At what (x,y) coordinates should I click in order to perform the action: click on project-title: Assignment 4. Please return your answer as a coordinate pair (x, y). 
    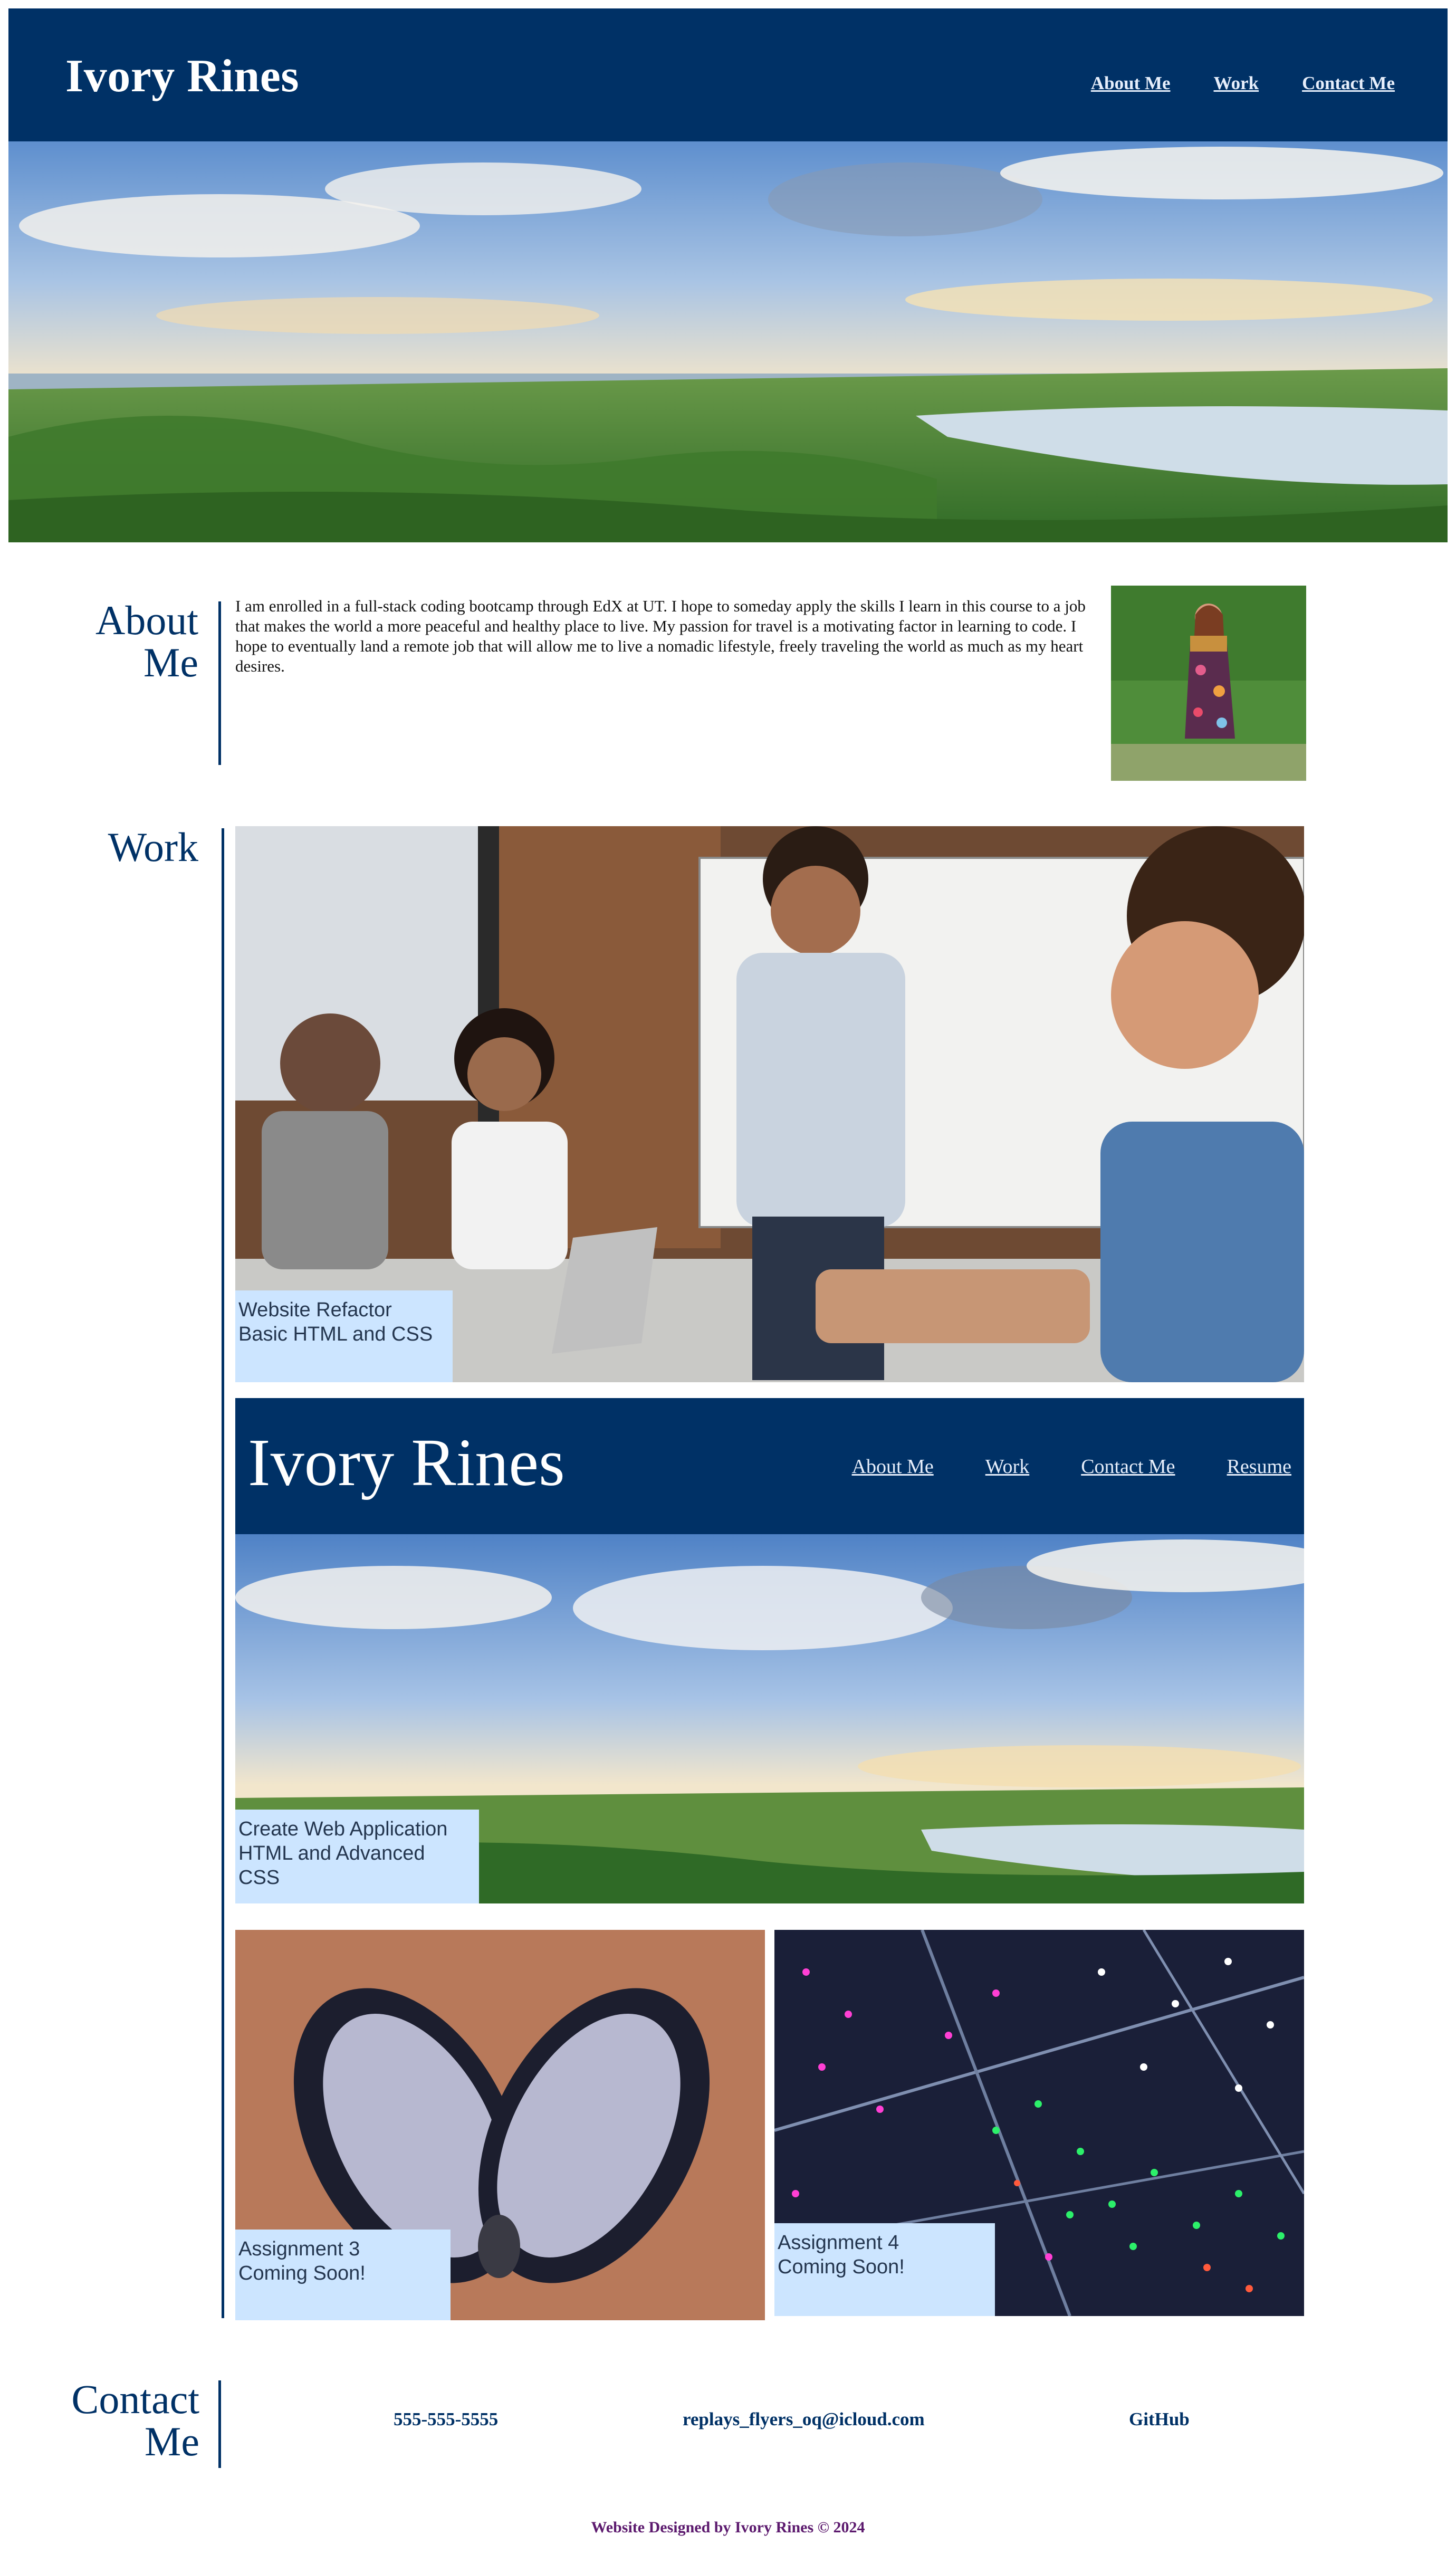
    Looking at the image, I should click on (838, 2243).